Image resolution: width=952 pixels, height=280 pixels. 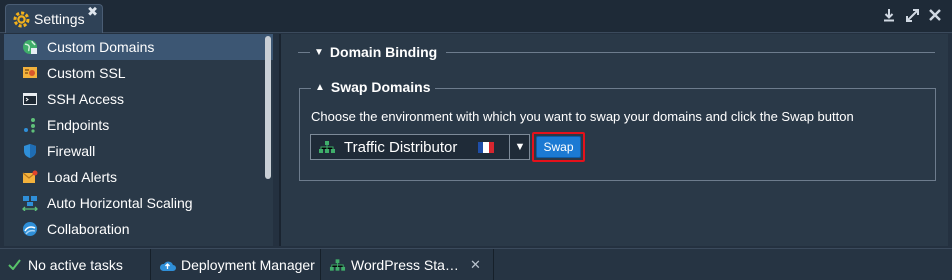 I want to click on cloud-icon, so click(x=167, y=265).